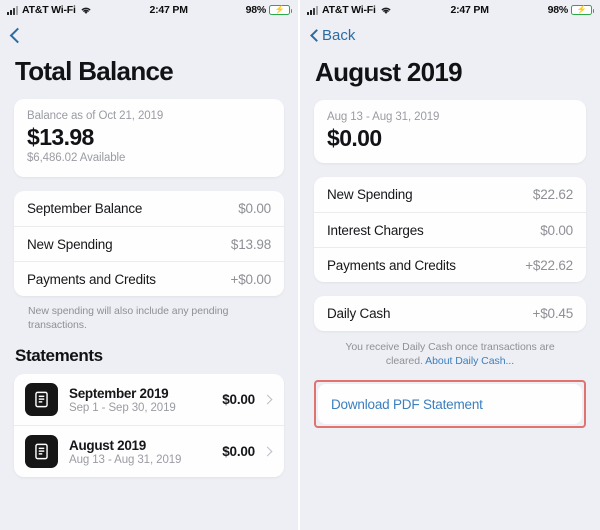 This screenshot has width=600, height=530. What do you see at coordinates (149, 208) in the screenshot?
I see `table-row: September Balance $0.00` at bounding box center [149, 208].